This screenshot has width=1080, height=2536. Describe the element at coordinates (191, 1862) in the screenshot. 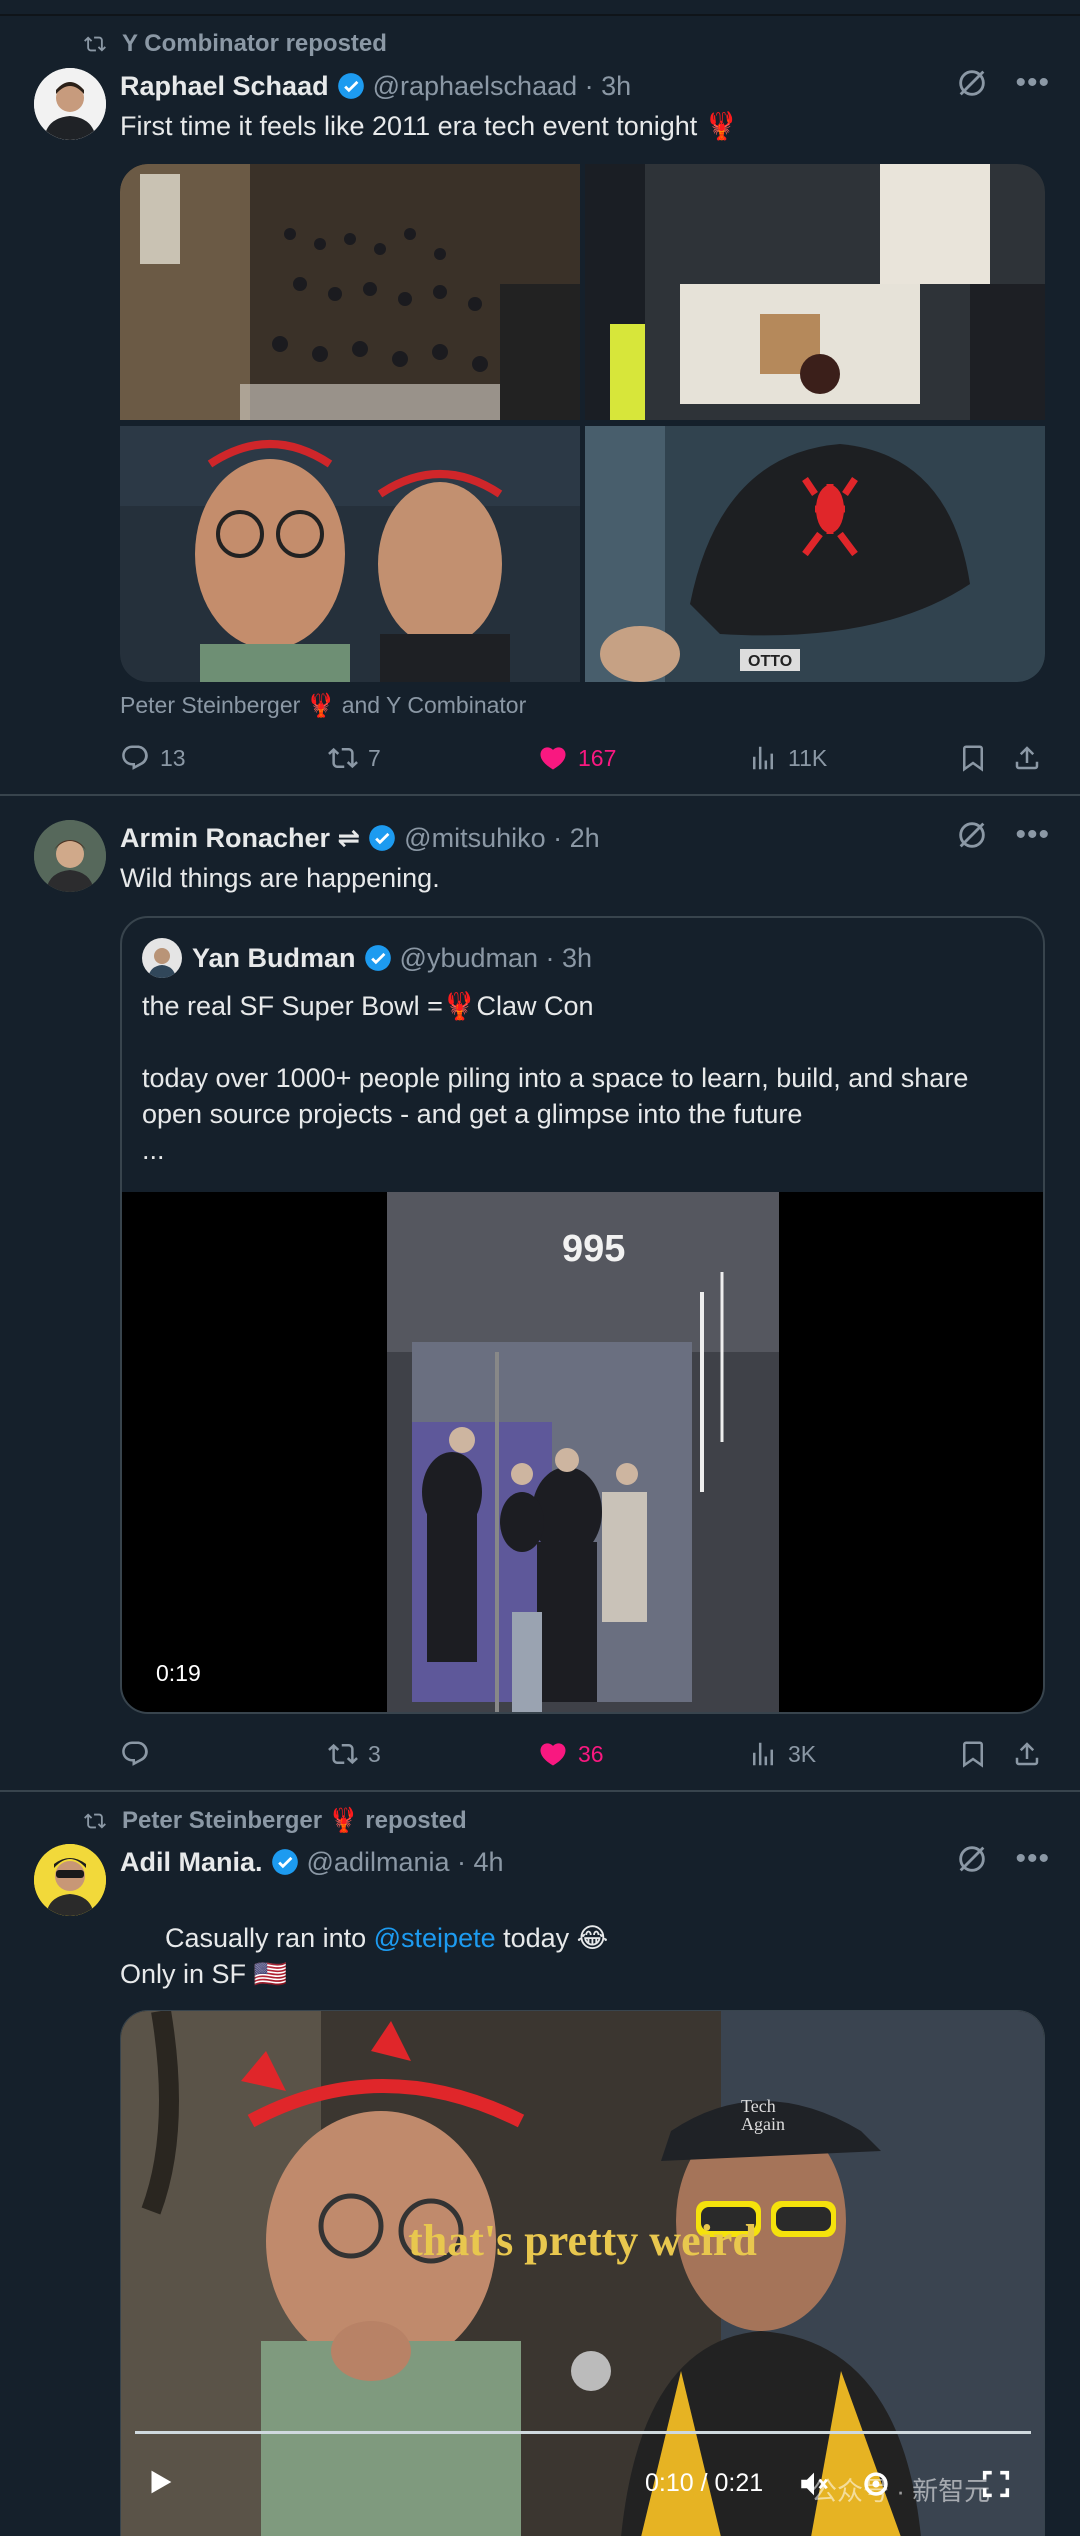

I see `author-name: Adil Mania.` at that location.